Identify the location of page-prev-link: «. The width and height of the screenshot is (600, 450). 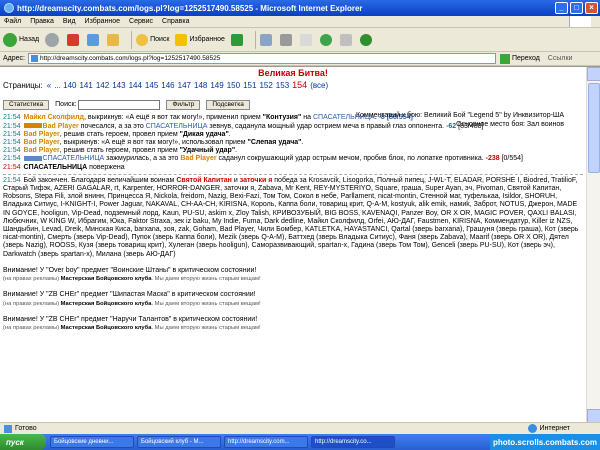
(49, 85).